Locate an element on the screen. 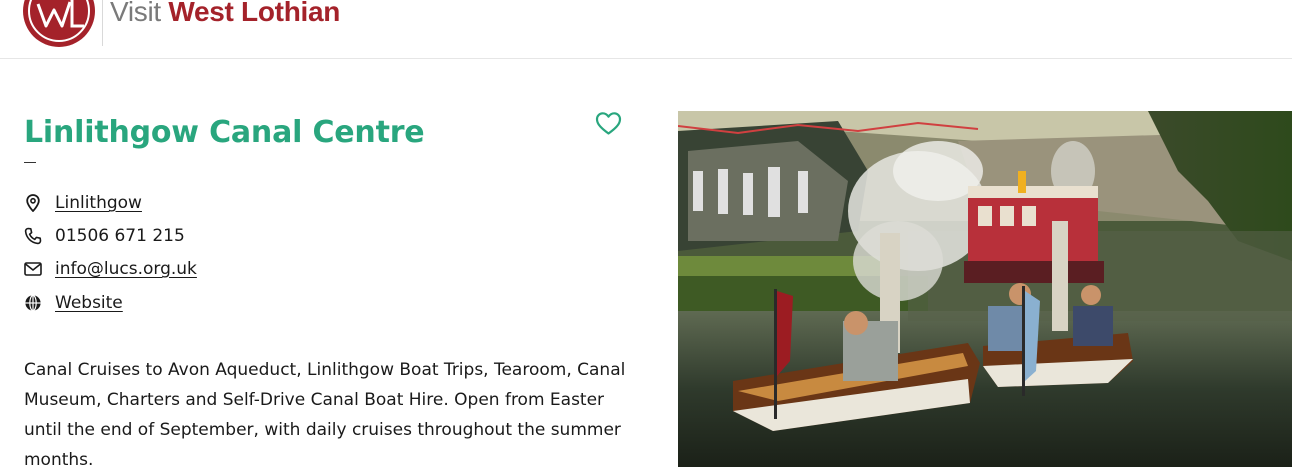  brand-visit-text: Visit is located at coordinates (135, 13).